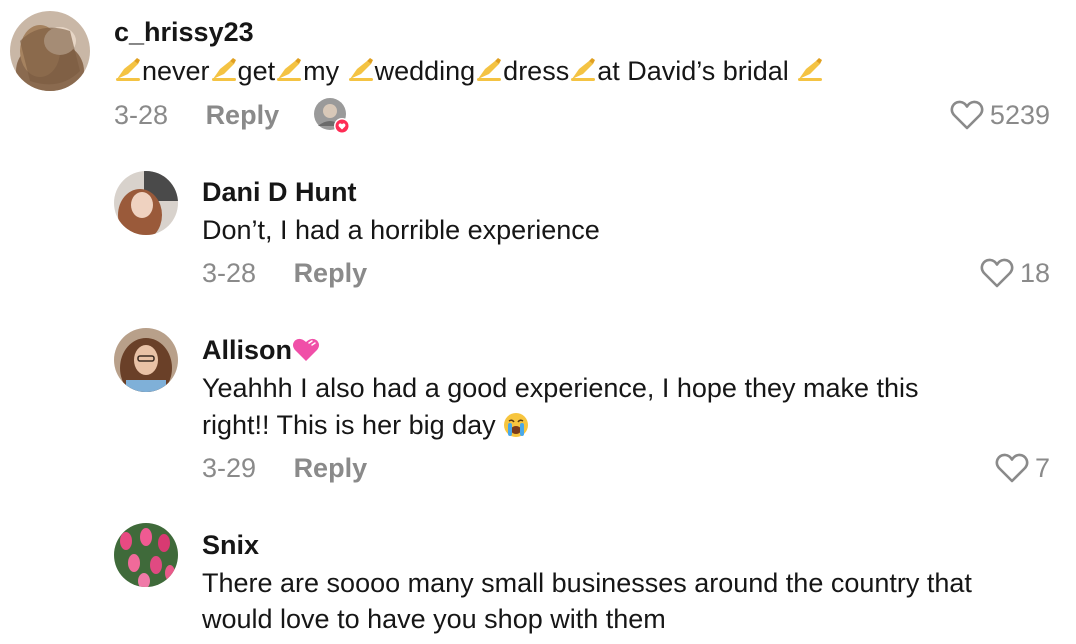 The height and width of the screenshot is (644, 1076). I want to click on comment-text-segment: at David’s bridal, so click(697, 71).